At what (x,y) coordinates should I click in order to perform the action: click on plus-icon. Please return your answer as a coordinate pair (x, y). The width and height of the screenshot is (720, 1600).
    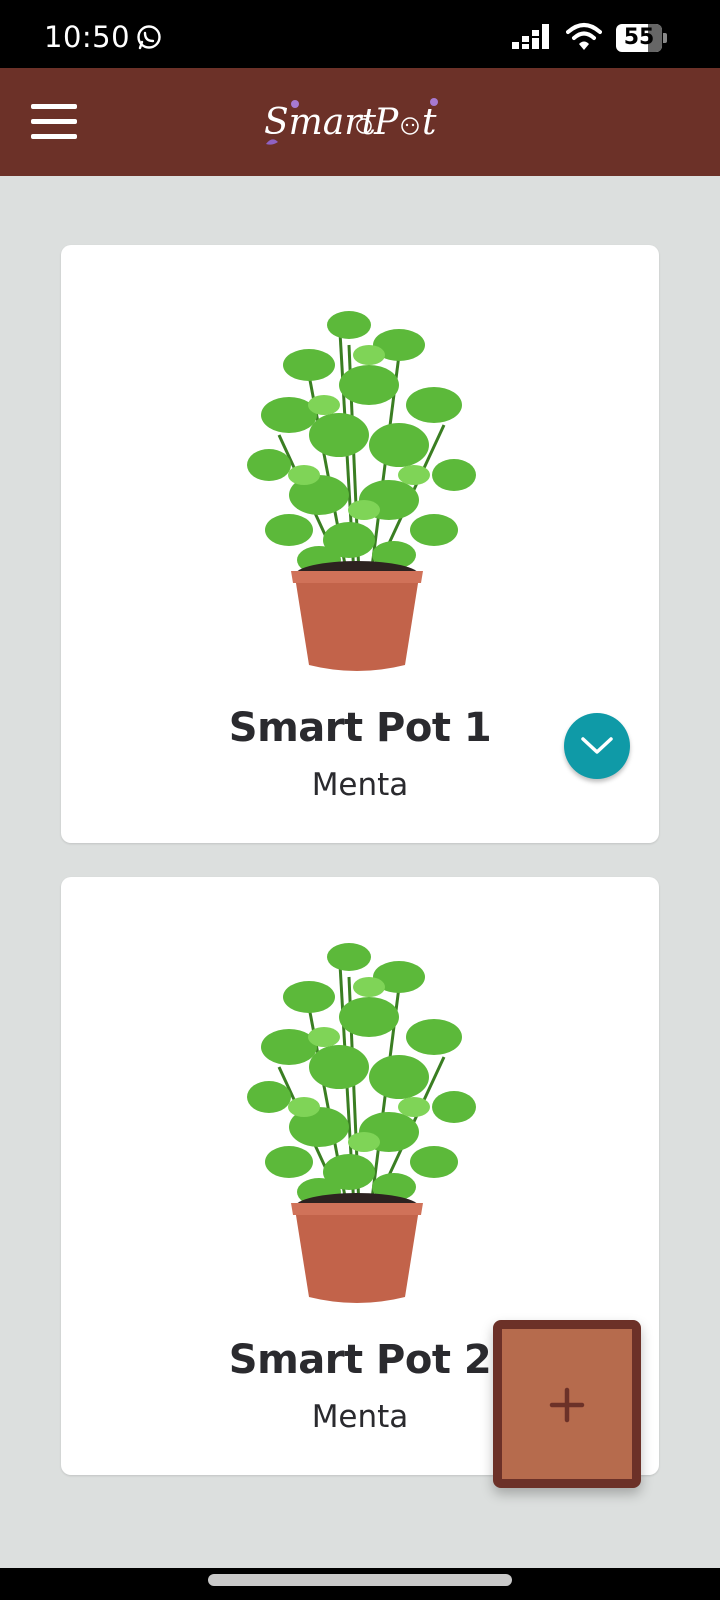
    Looking at the image, I should click on (567, 1405).